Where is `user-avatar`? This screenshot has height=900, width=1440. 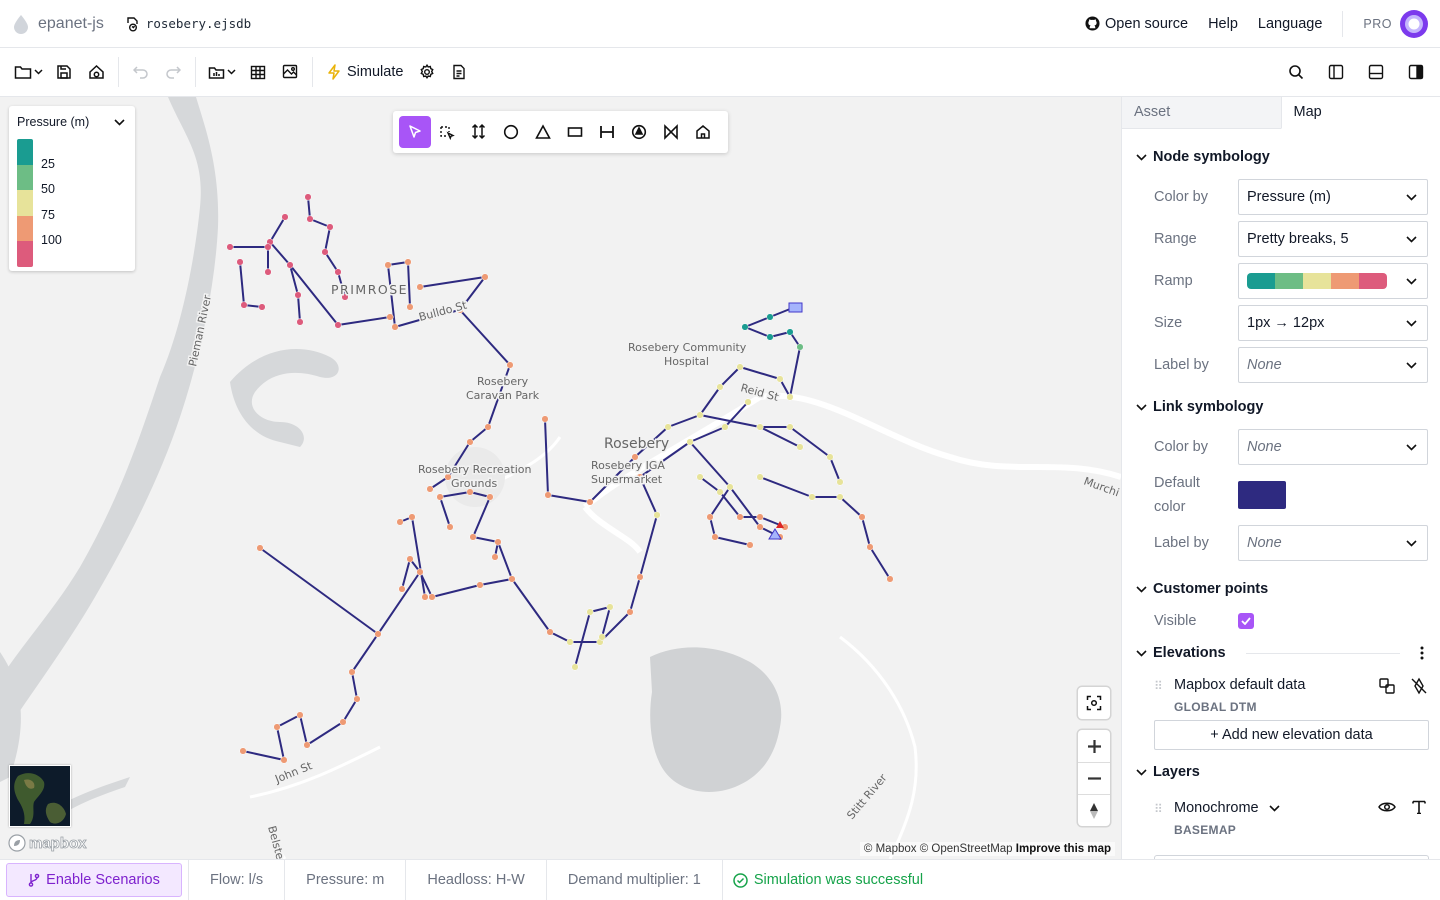 user-avatar is located at coordinates (1414, 23).